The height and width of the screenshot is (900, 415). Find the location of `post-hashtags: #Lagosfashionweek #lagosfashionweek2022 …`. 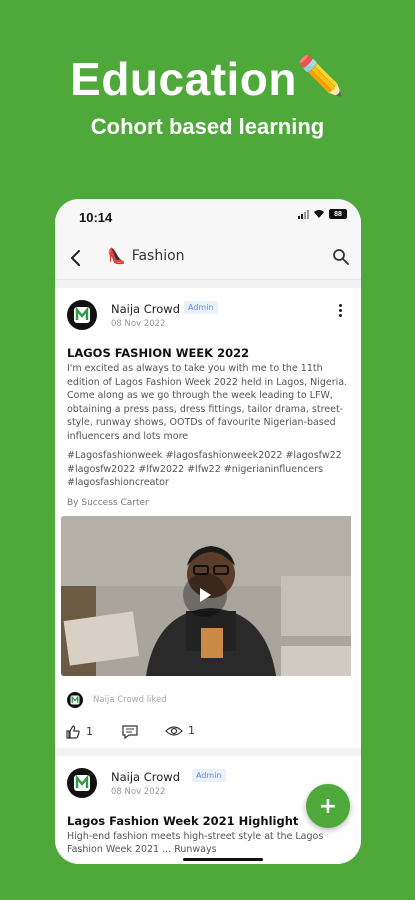

post-hashtags: #Lagosfashionweek #lagosfashionweek2022 … is located at coordinates (204, 469).